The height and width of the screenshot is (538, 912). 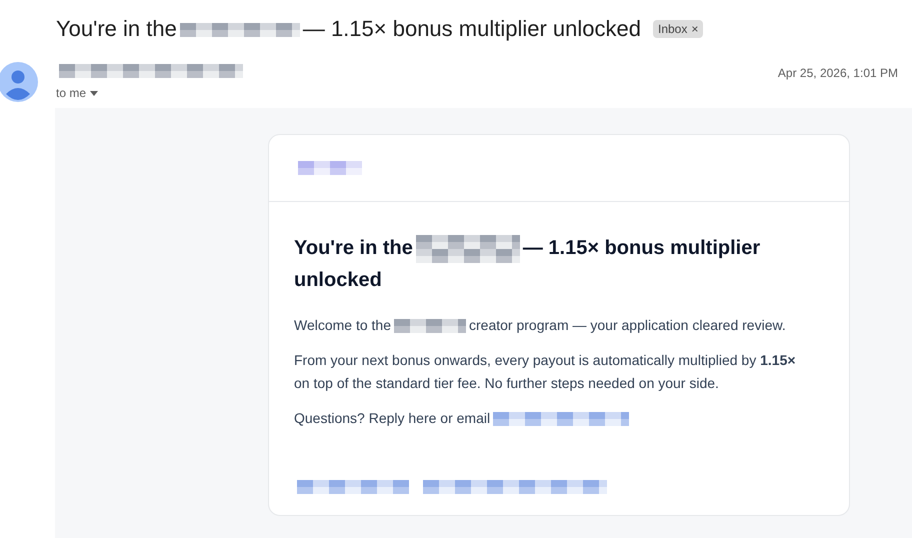 I want to click on caret-icon, so click(x=94, y=93).